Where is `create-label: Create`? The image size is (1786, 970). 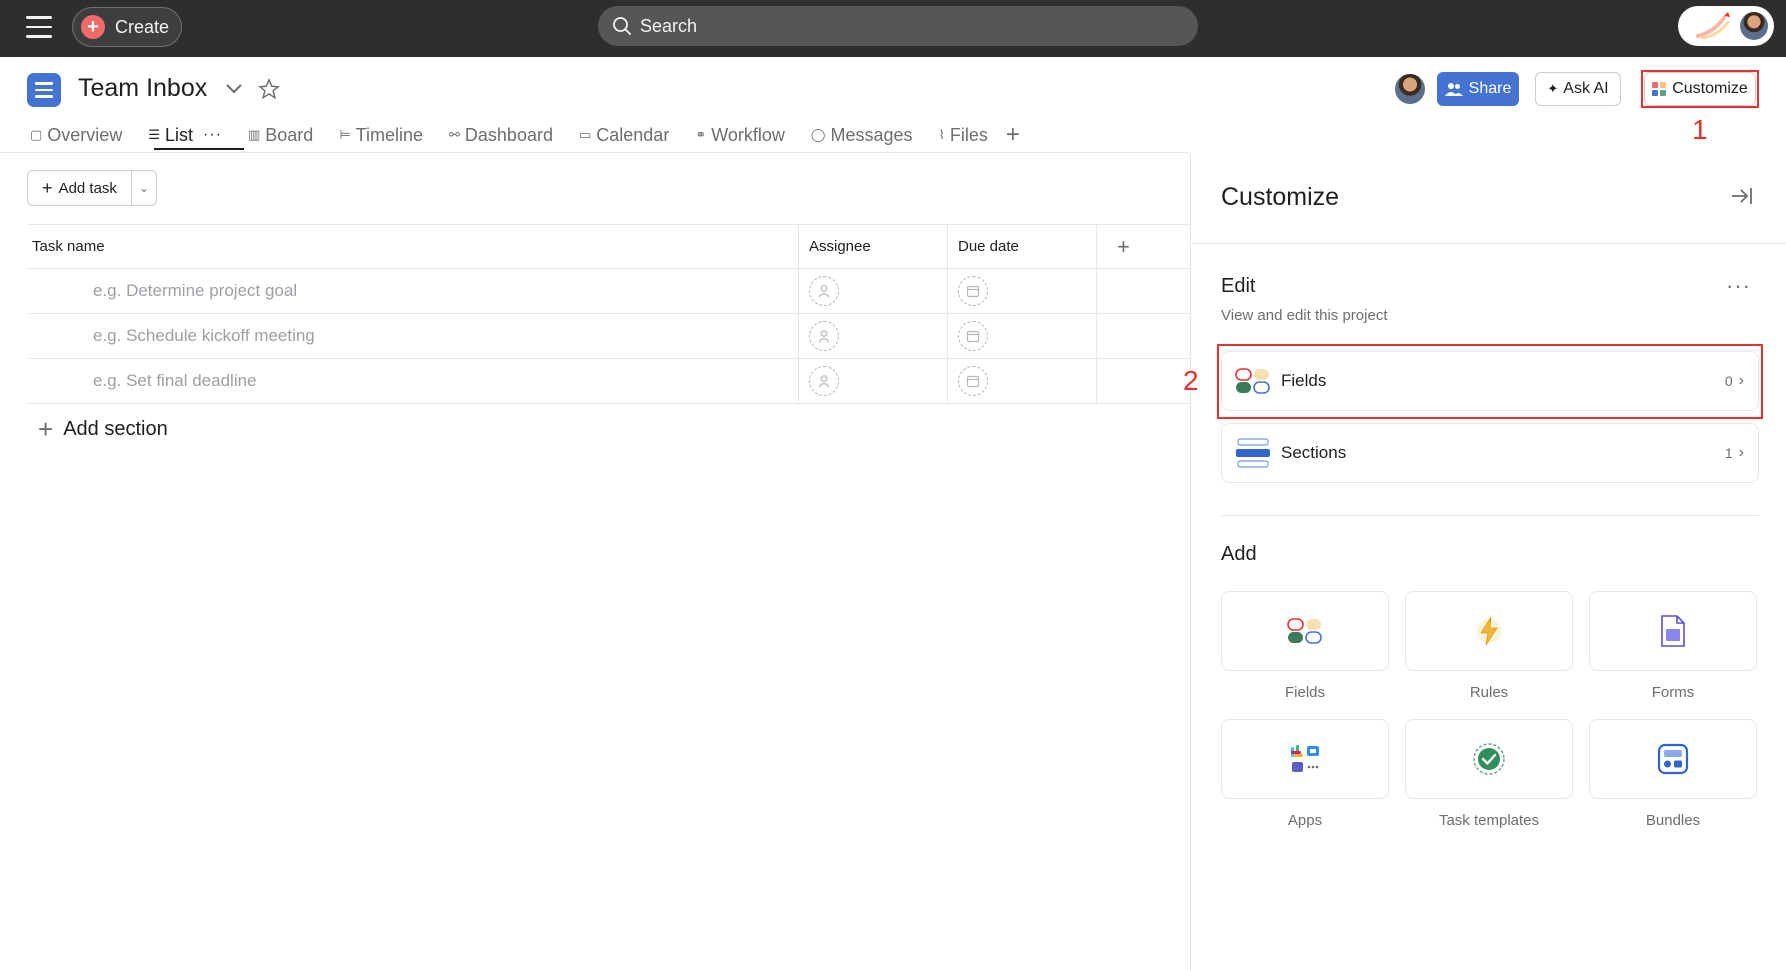
create-label: Create is located at coordinates (142, 26).